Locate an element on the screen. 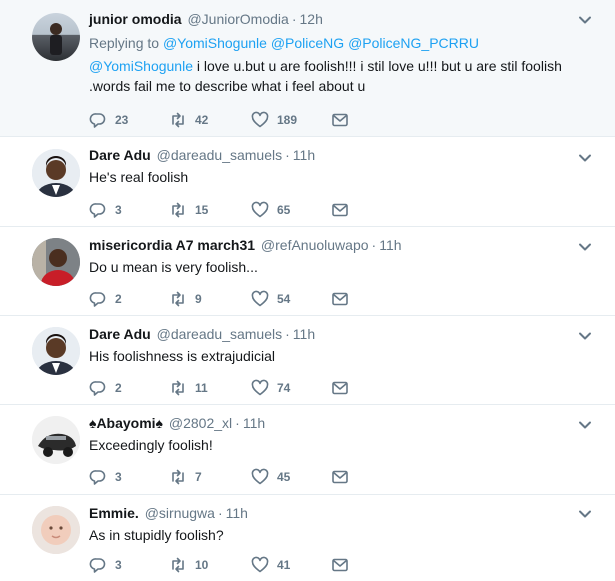 This screenshot has height=581, width=615. reply-button: 23 is located at coordinates (108, 120).